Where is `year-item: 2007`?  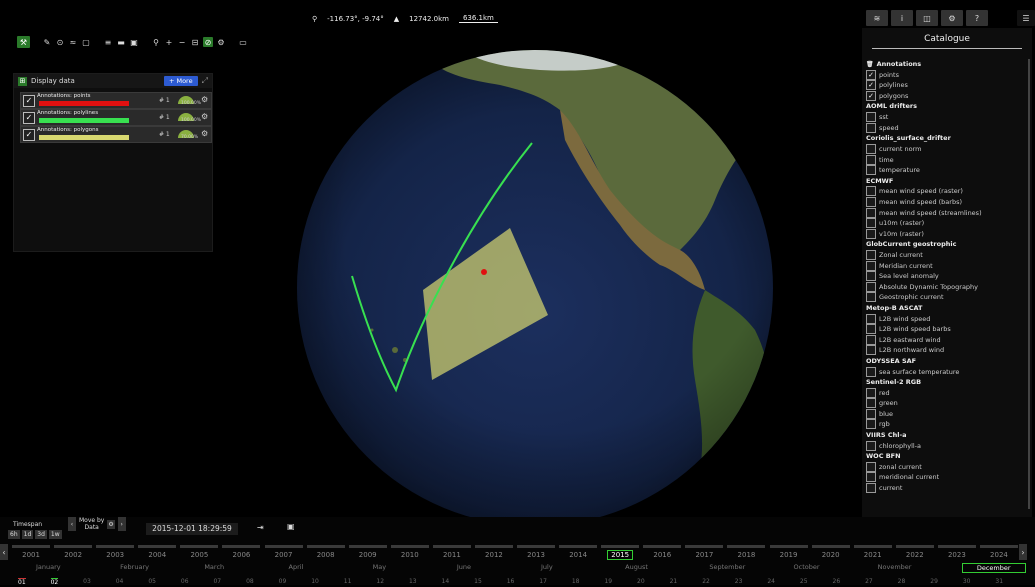 year-item: 2007 is located at coordinates (283, 552).